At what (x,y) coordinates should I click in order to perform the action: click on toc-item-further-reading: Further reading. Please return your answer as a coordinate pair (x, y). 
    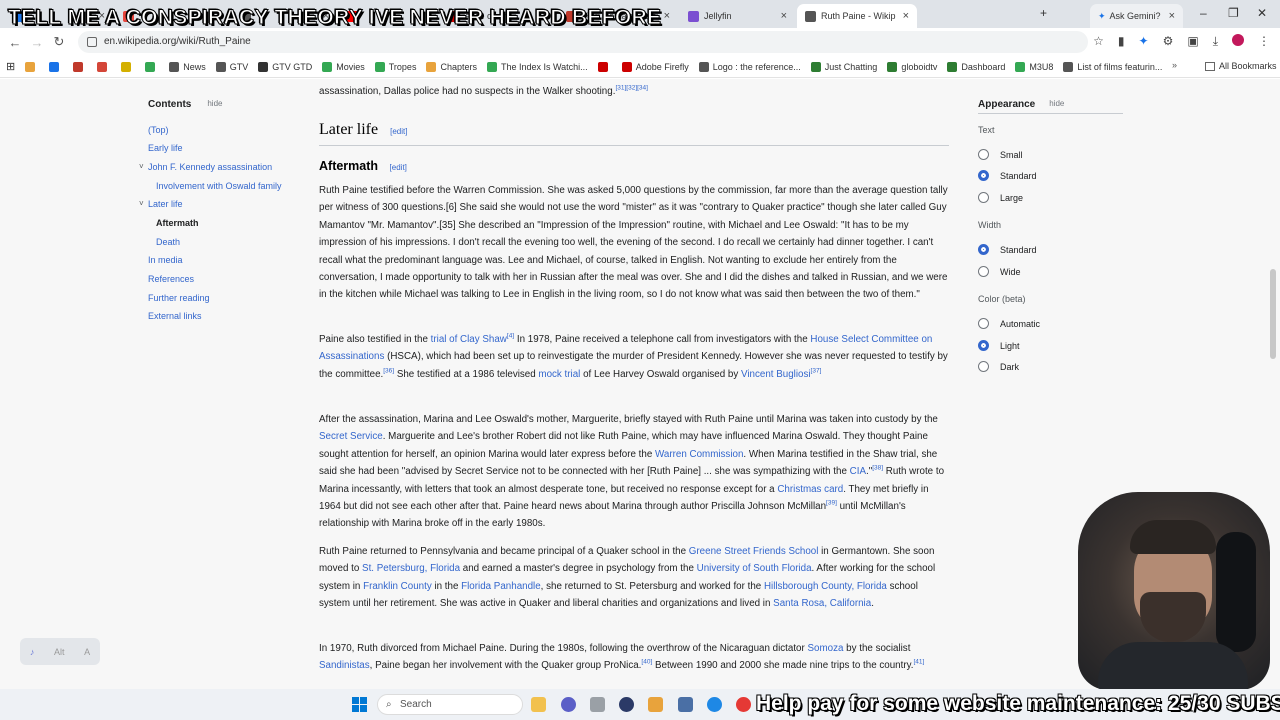
    Looking at the image, I should click on (179, 298).